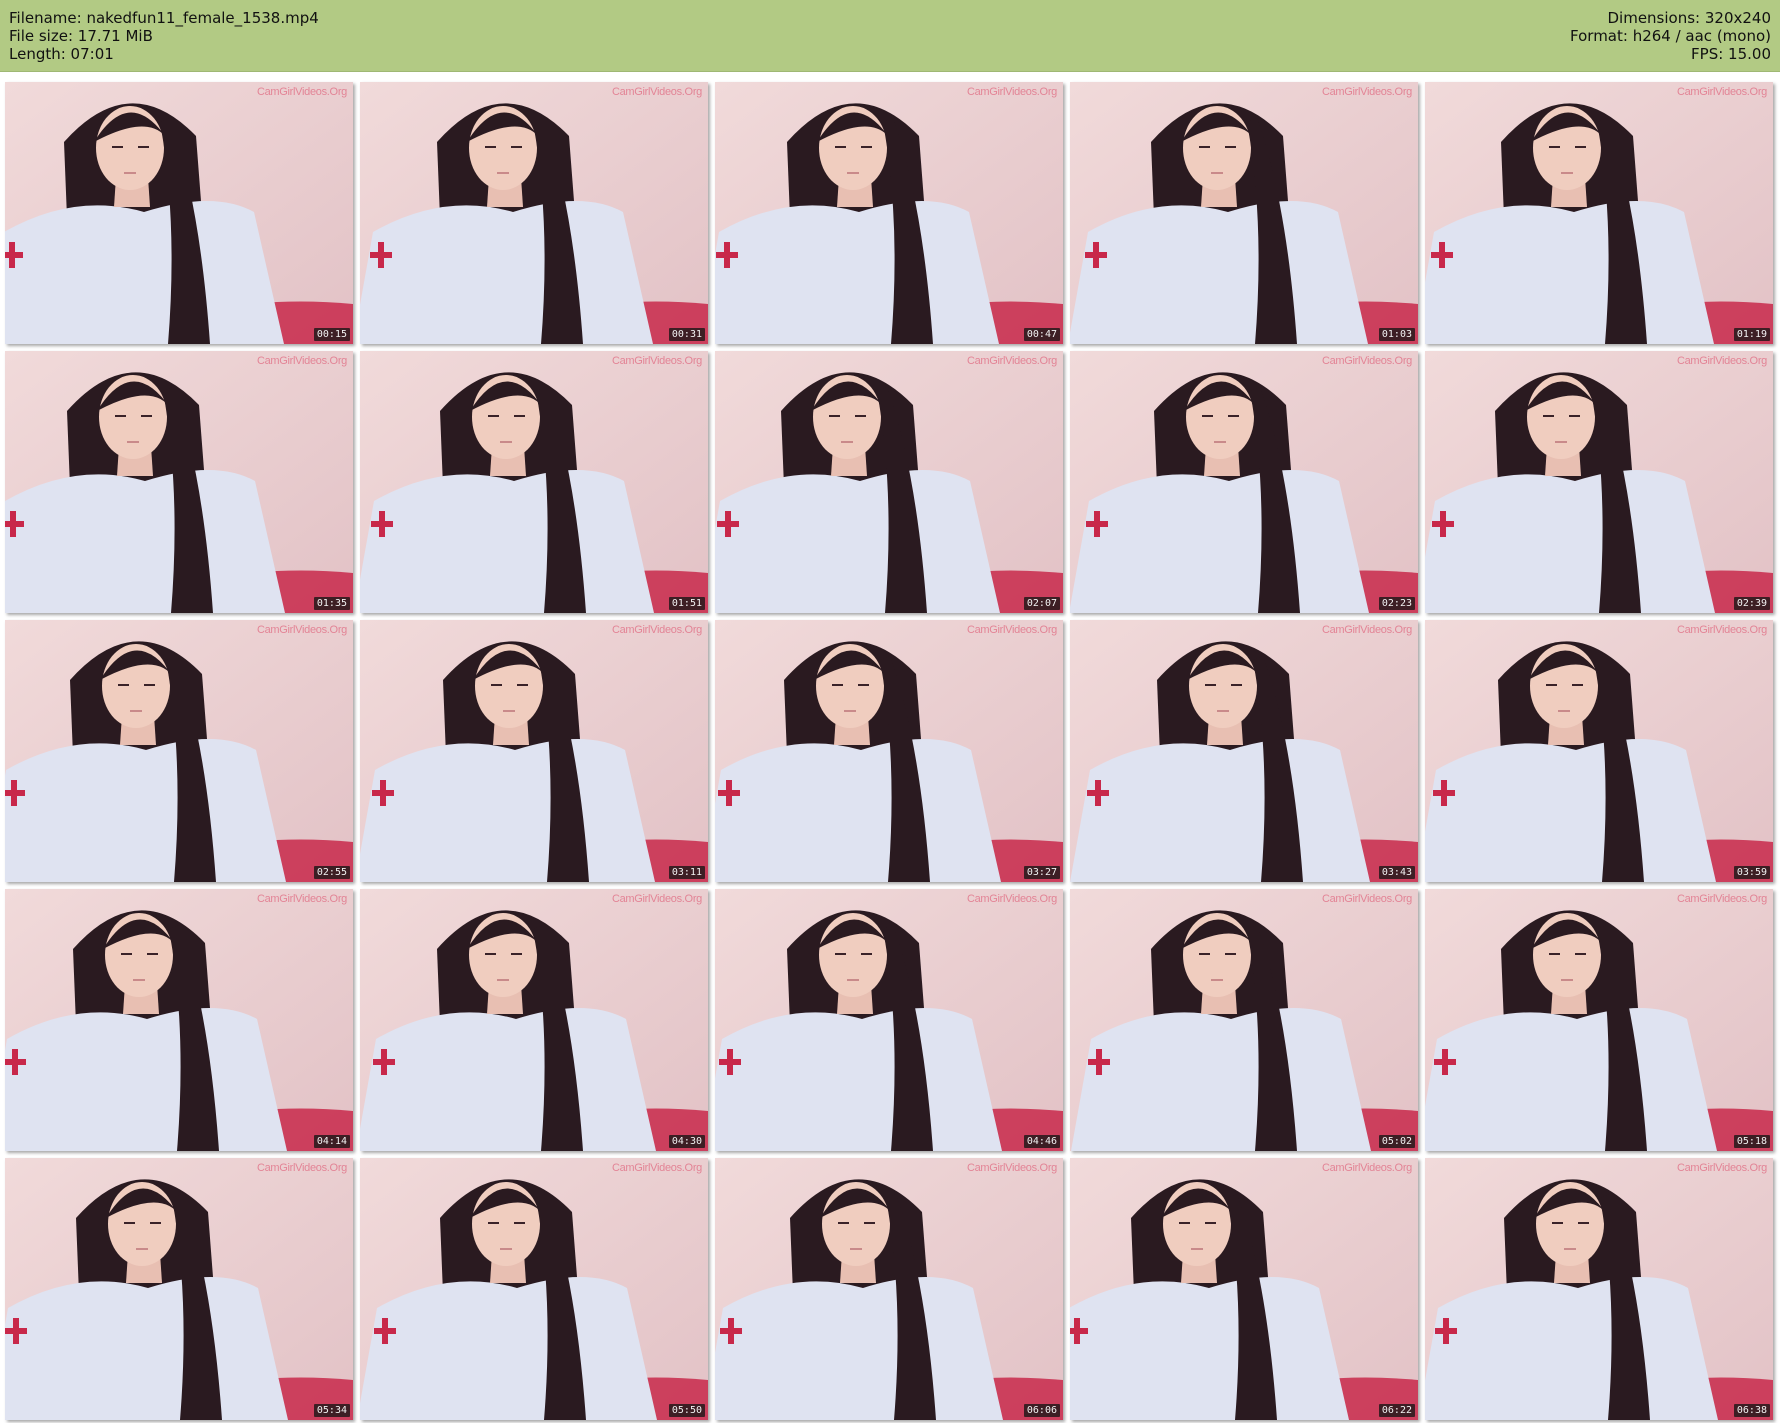 This screenshot has width=1780, height=1423. Describe the element at coordinates (1041, 872) in the screenshot. I see `timestamp-label: 03:27` at that location.